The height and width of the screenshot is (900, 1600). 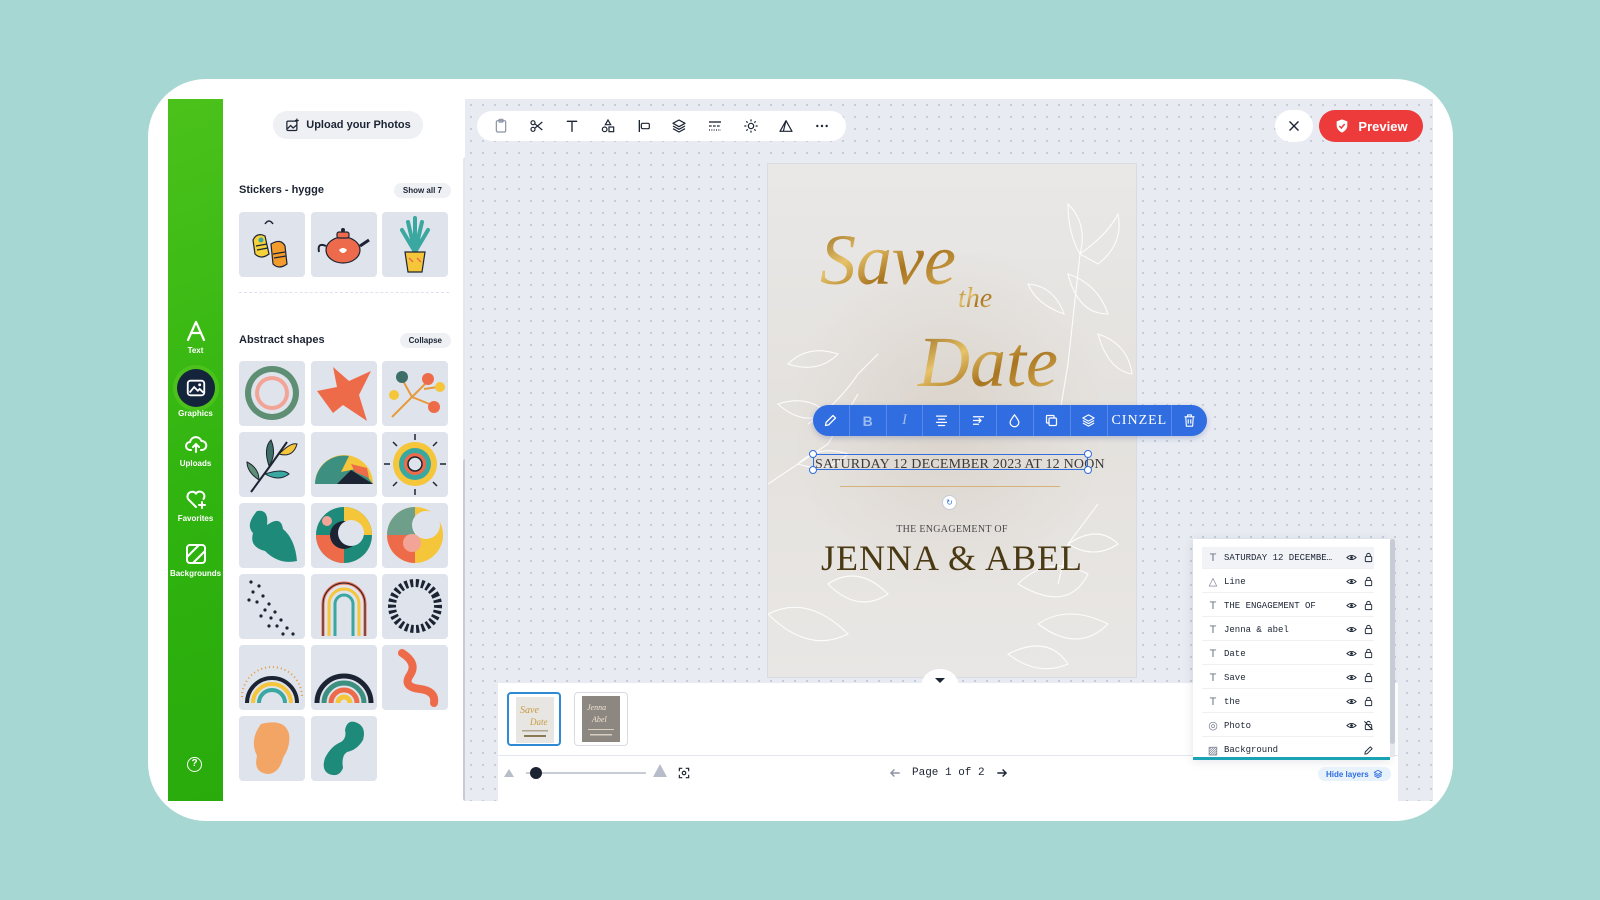 What do you see at coordinates (344, 464) in the screenshot?
I see `shape-hill-sun` at bounding box center [344, 464].